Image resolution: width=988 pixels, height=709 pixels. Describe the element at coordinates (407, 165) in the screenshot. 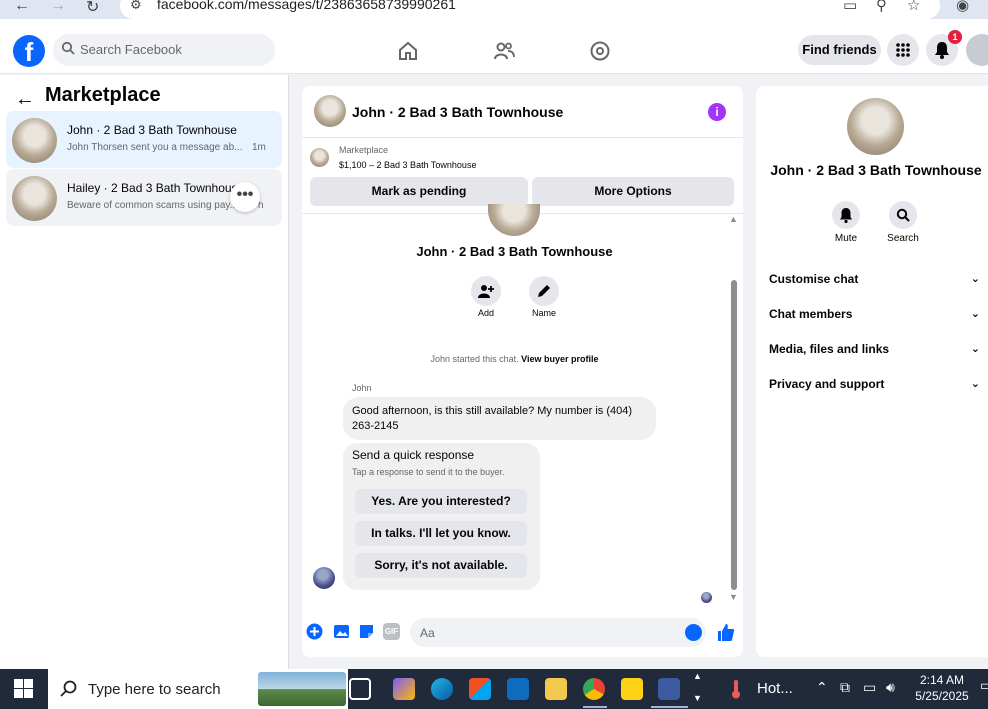

I see `listing-price: $1,100 – 2 Bad 3 Bath Townhouse` at that location.